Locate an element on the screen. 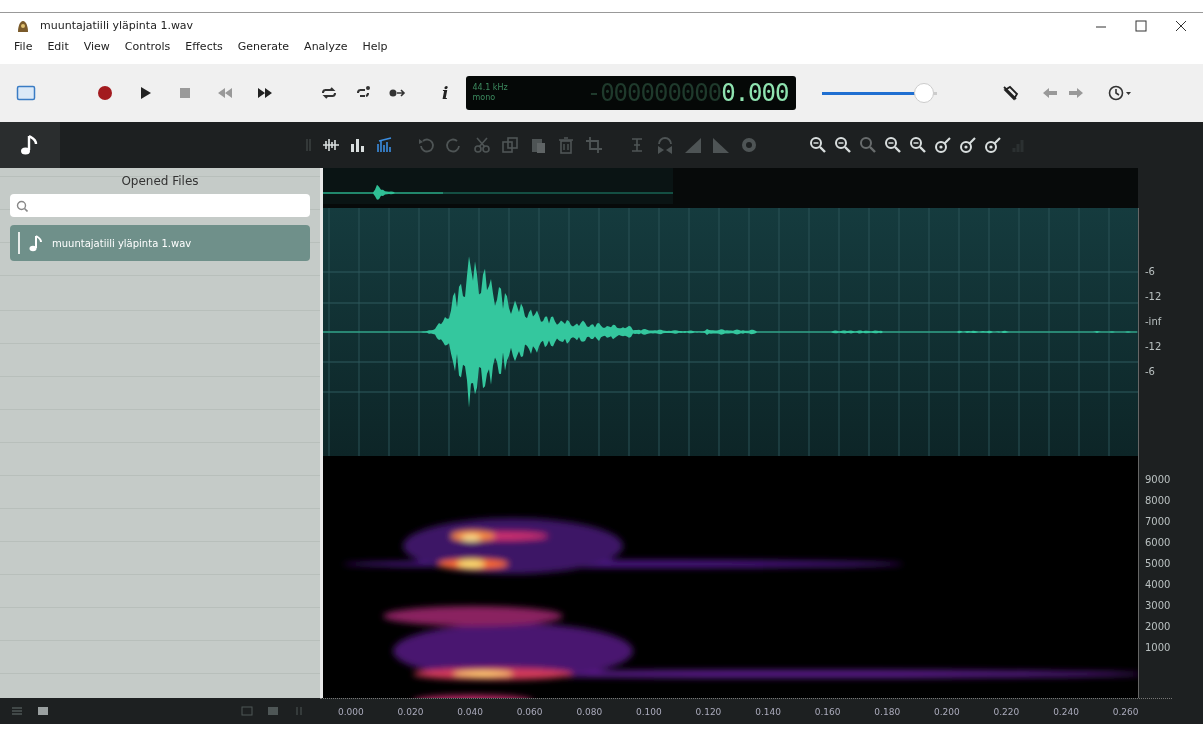  time-axis-label: 0.180 is located at coordinates (888, 711).